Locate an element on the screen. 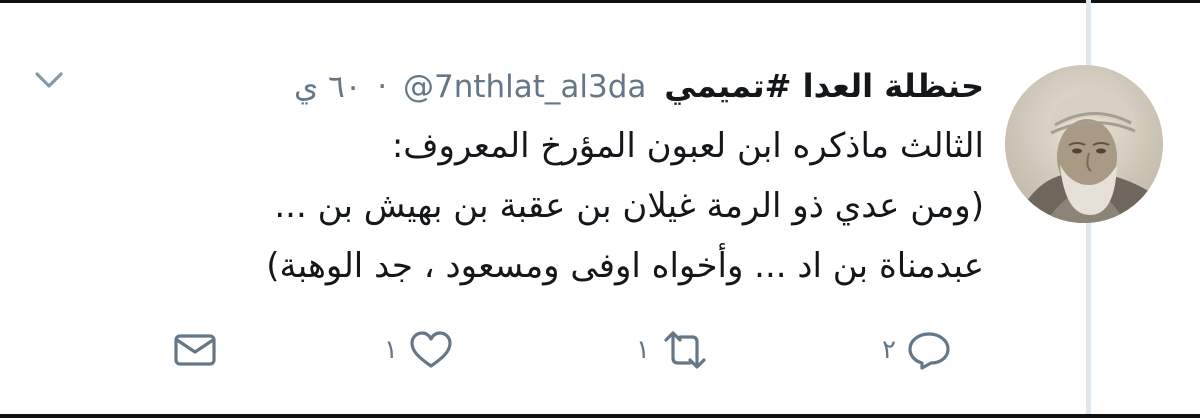 The width and height of the screenshot is (1200, 418). retweet-button: ١ is located at coordinates (673, 350).